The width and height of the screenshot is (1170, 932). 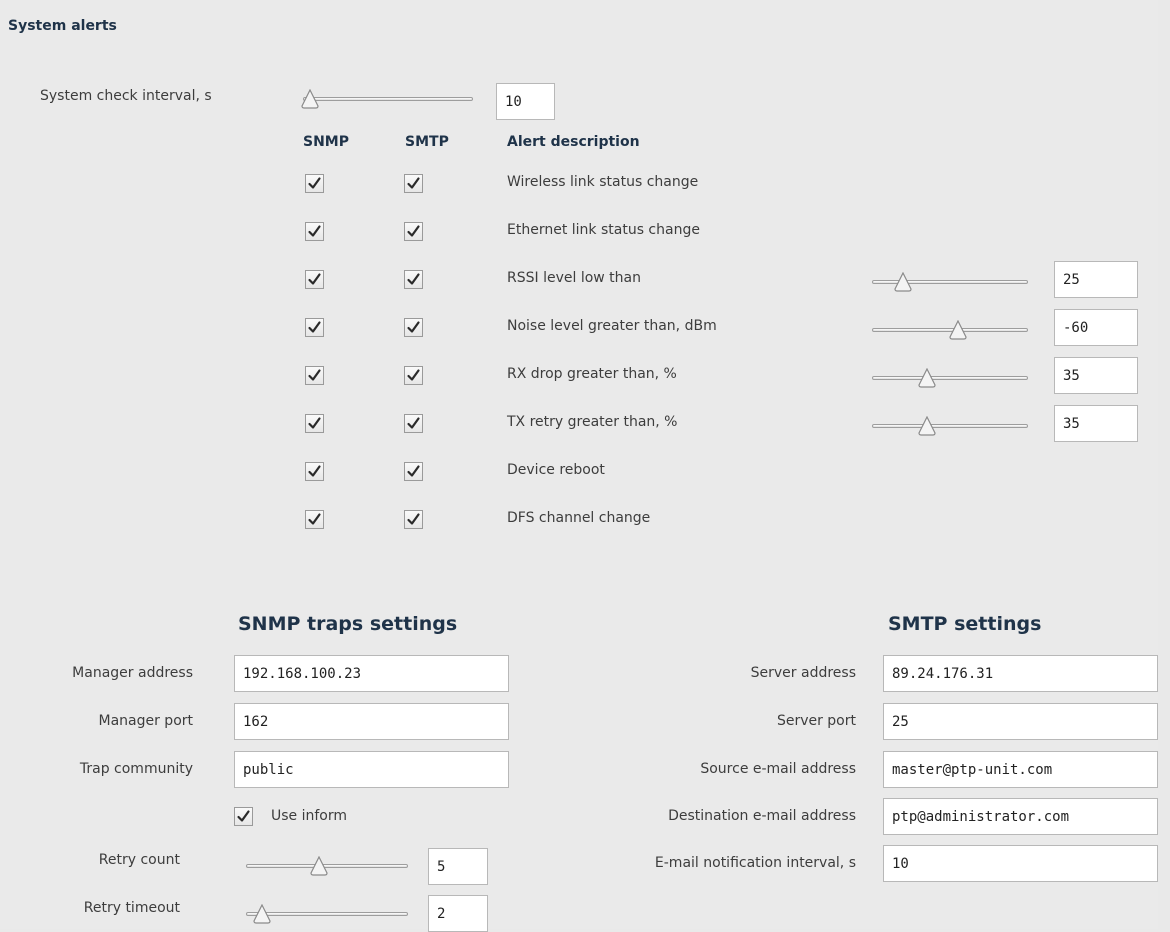 What do you see at coordinates (348, 624) in the screenshot?
I see `snmp-settings-title: SNMP traps settings` at bounding box center [348, 624].